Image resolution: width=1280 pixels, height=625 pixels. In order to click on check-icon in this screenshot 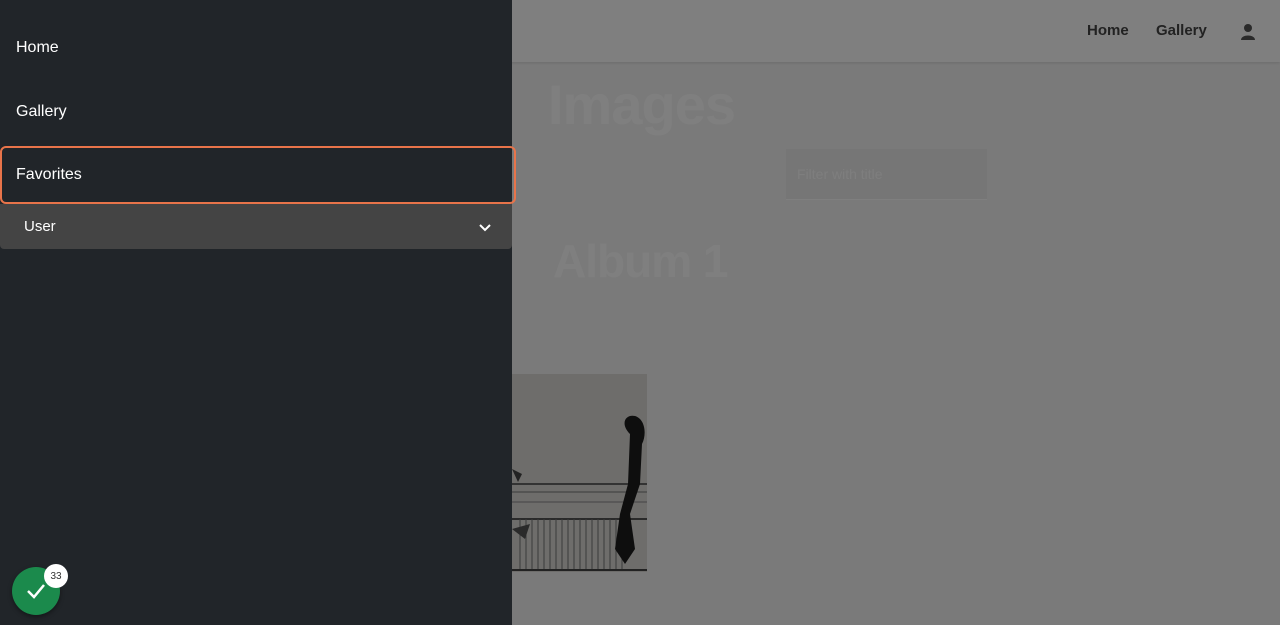, I will do `click(36, 591)`.